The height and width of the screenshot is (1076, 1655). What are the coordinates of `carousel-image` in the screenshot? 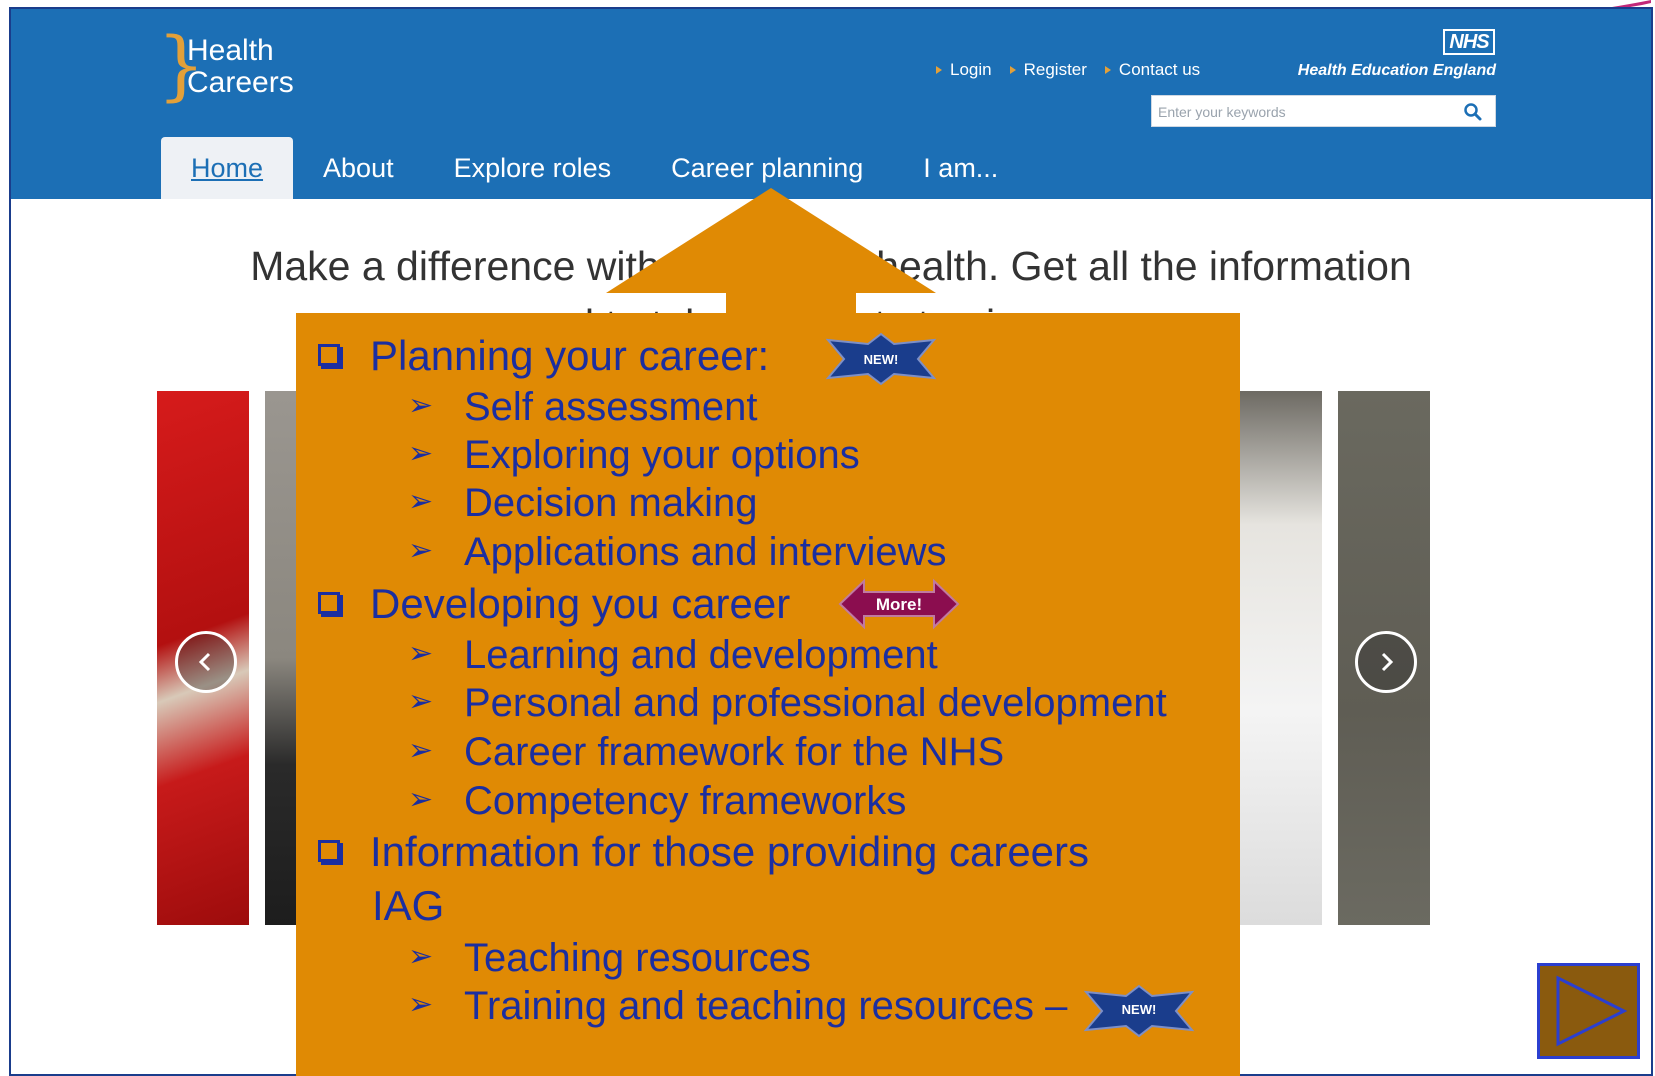 It's located at (1280, 658).